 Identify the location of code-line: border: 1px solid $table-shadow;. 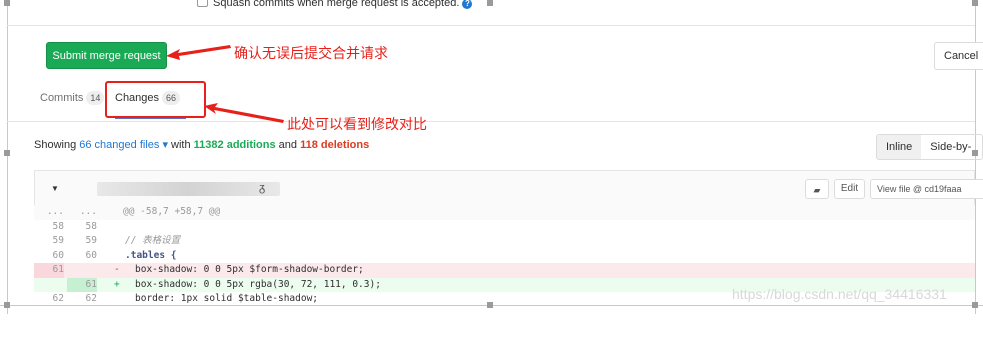
(227, 298).